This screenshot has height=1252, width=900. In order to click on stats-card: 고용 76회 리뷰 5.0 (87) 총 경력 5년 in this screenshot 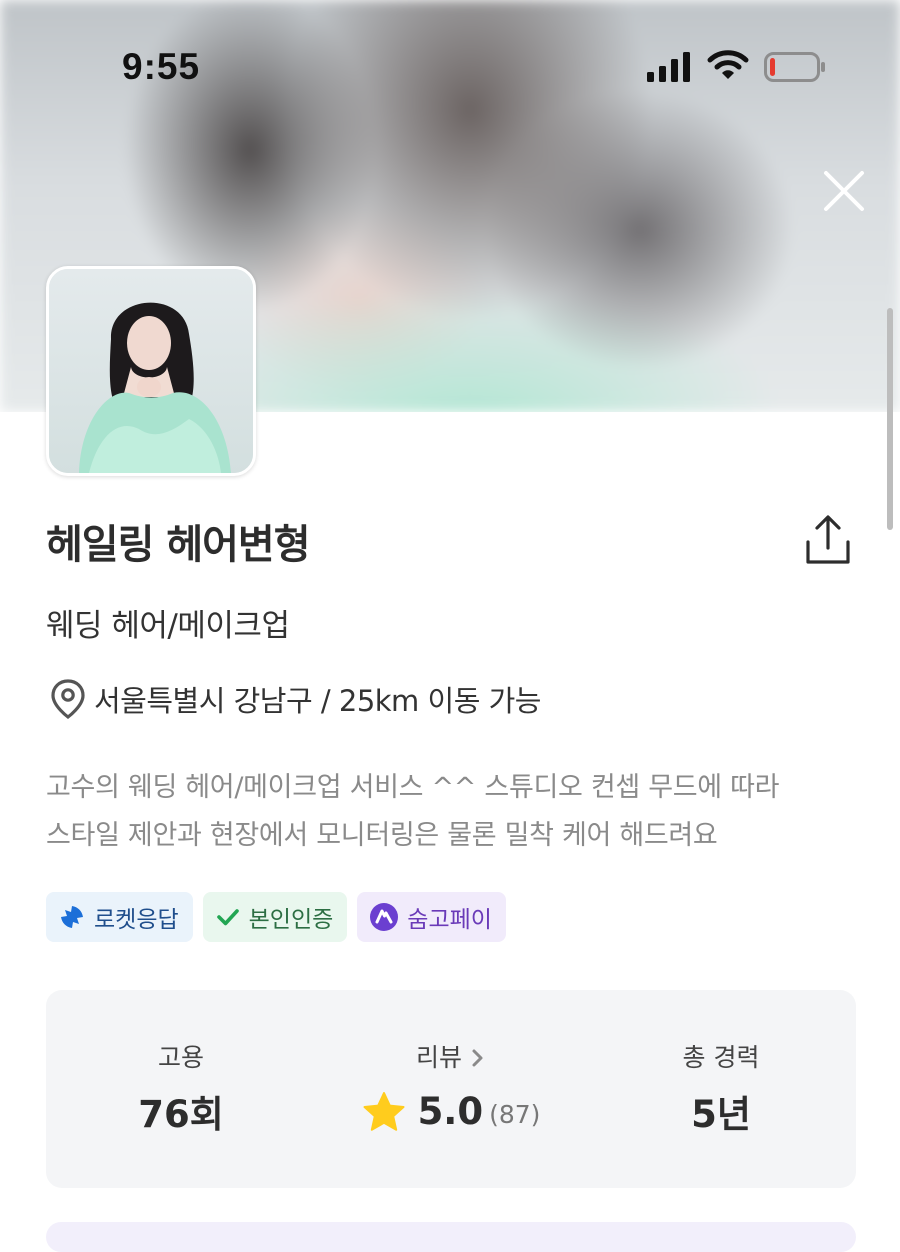, I will do `click(451, 1089)`.